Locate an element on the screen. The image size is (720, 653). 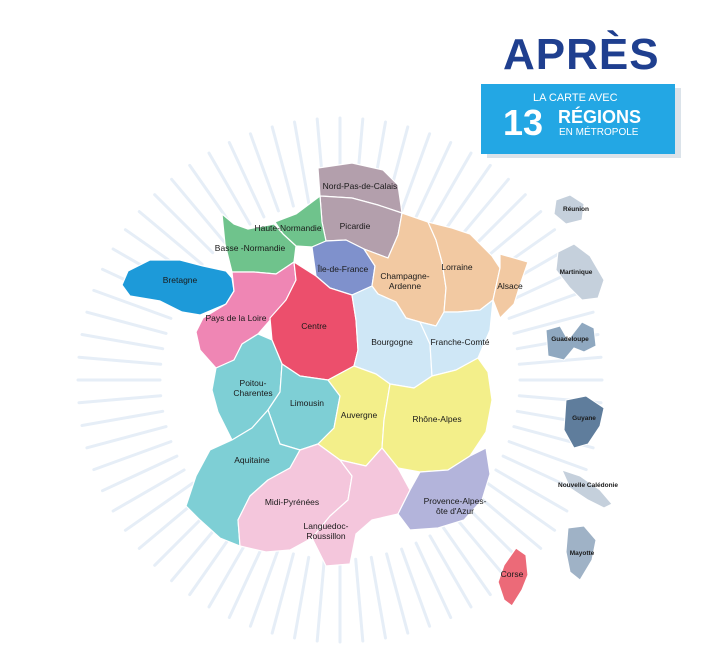
region-label-idf: Île-de-France is located at coordinates (343, 269).